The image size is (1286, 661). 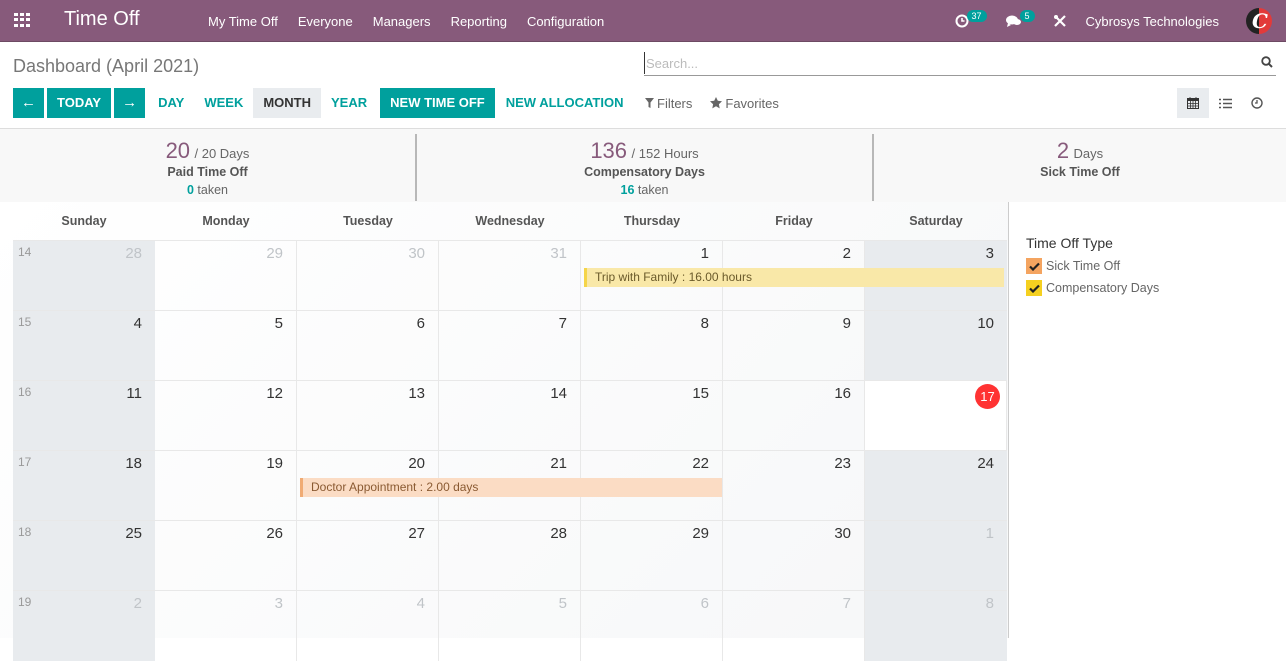 What do you see at coordinates (794, 416) in the screenshot?
I see `calendar-day-cell: 16` at bounding box center [794, 416].